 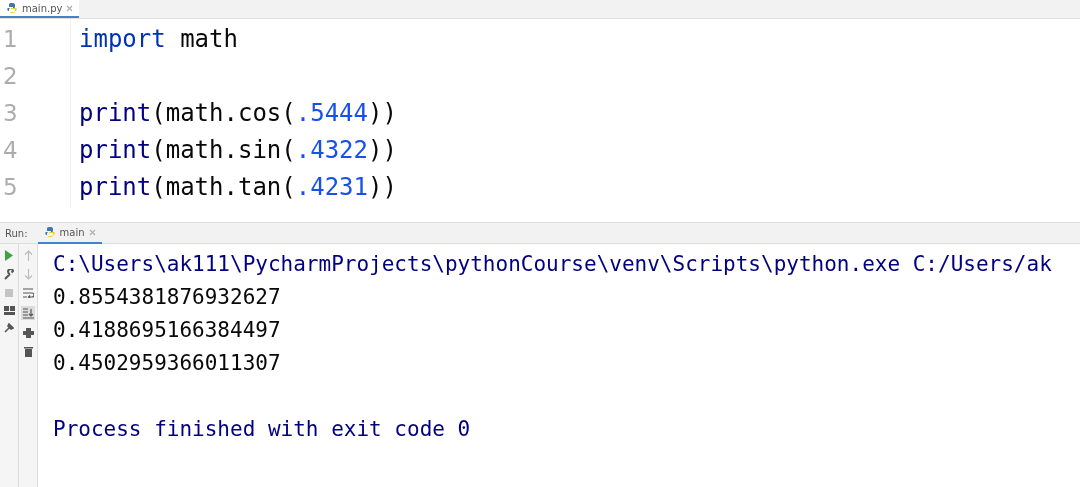 I want to click on code-line: print(math.sin(.4322)), so click(x=238, y=149).